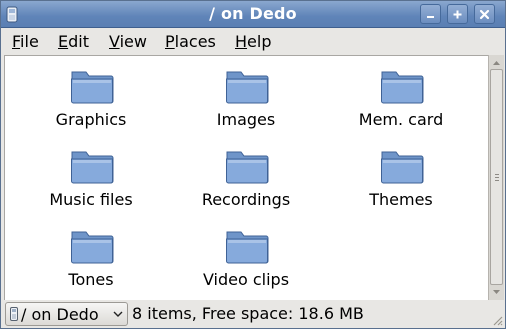  Describe the element at coordinates (91, 199) in the screenshot. I see `file-item-label: Music files` at that location.